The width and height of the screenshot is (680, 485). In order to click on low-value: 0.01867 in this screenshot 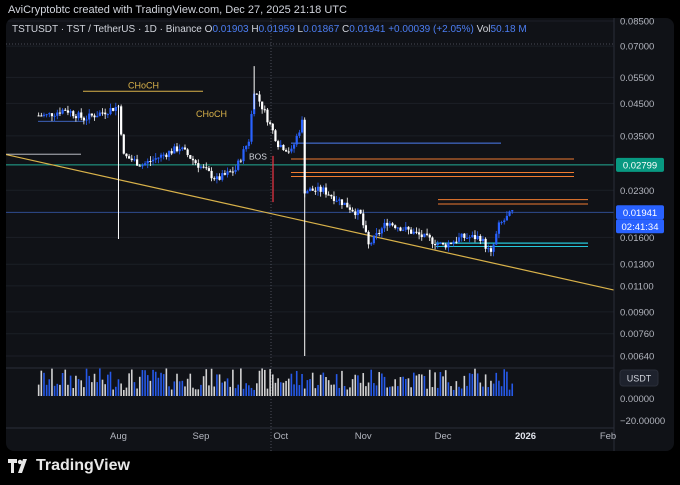, I will do `click(321, 29)`.